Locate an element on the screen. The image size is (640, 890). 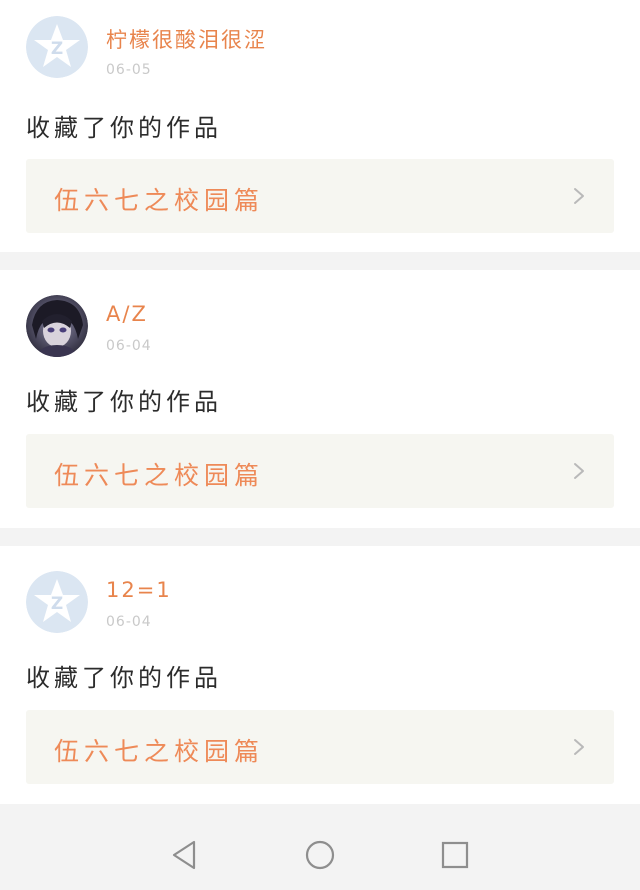
avatar is located at coordinates (57, 326).